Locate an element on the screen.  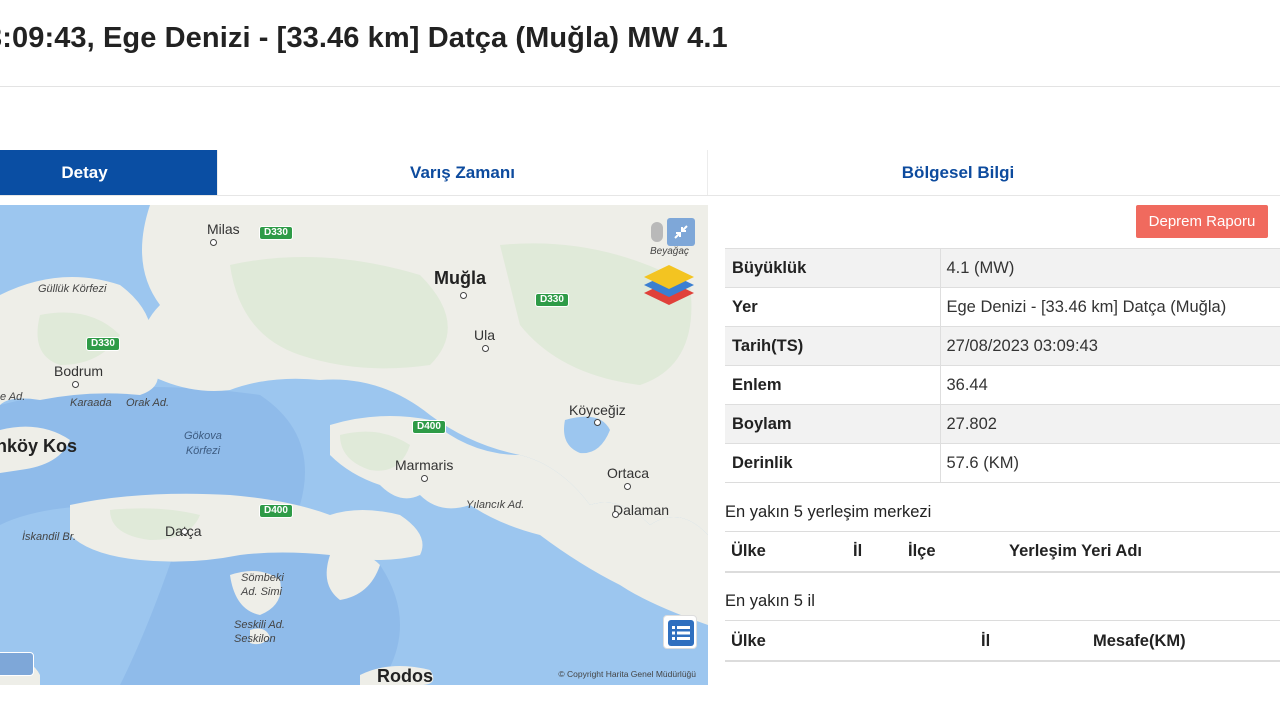
column-header-mesafe: Mesafe(KM) is located at coordinates (1139, 641).